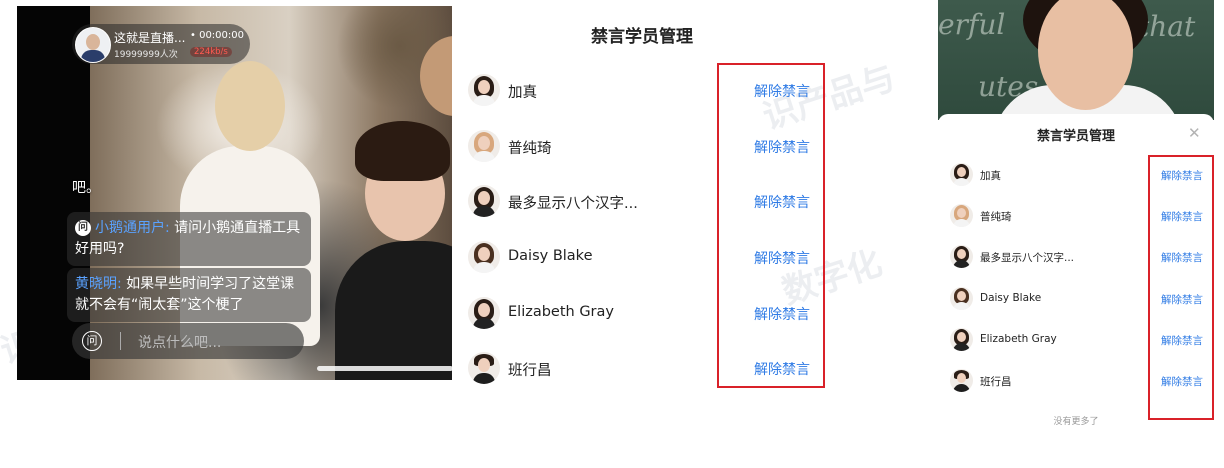 The width and height of the screenshot is (1224, 468). What do you see at coordinates (384, 368) in the screenshot?
I see `home-indicator` at bounding box center [384, 368].